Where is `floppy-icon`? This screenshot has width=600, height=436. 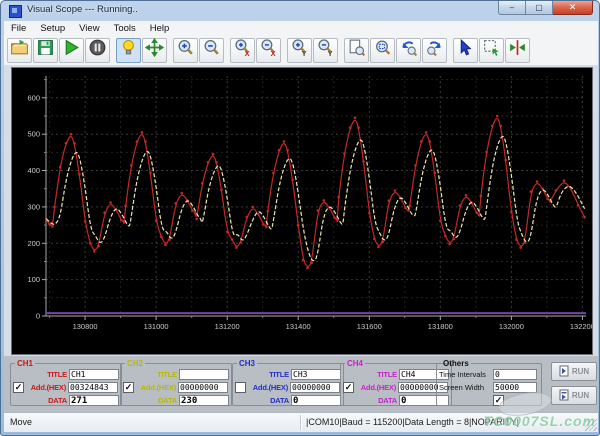 floppy-icon is located at coordinates (45, 50).